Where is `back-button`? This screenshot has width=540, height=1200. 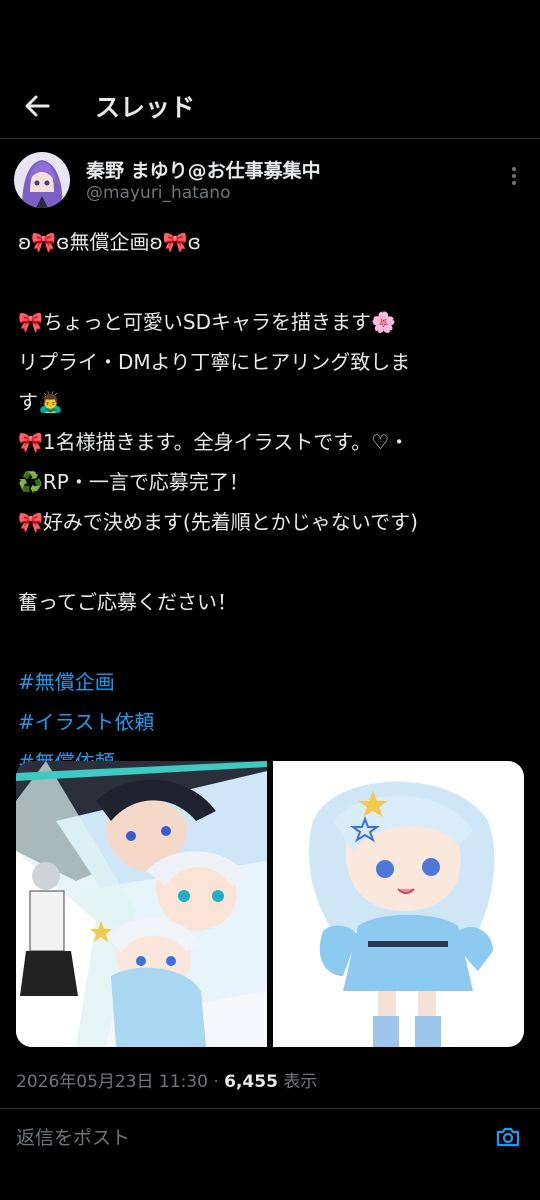 back-button is located at coordinates (38, 106).